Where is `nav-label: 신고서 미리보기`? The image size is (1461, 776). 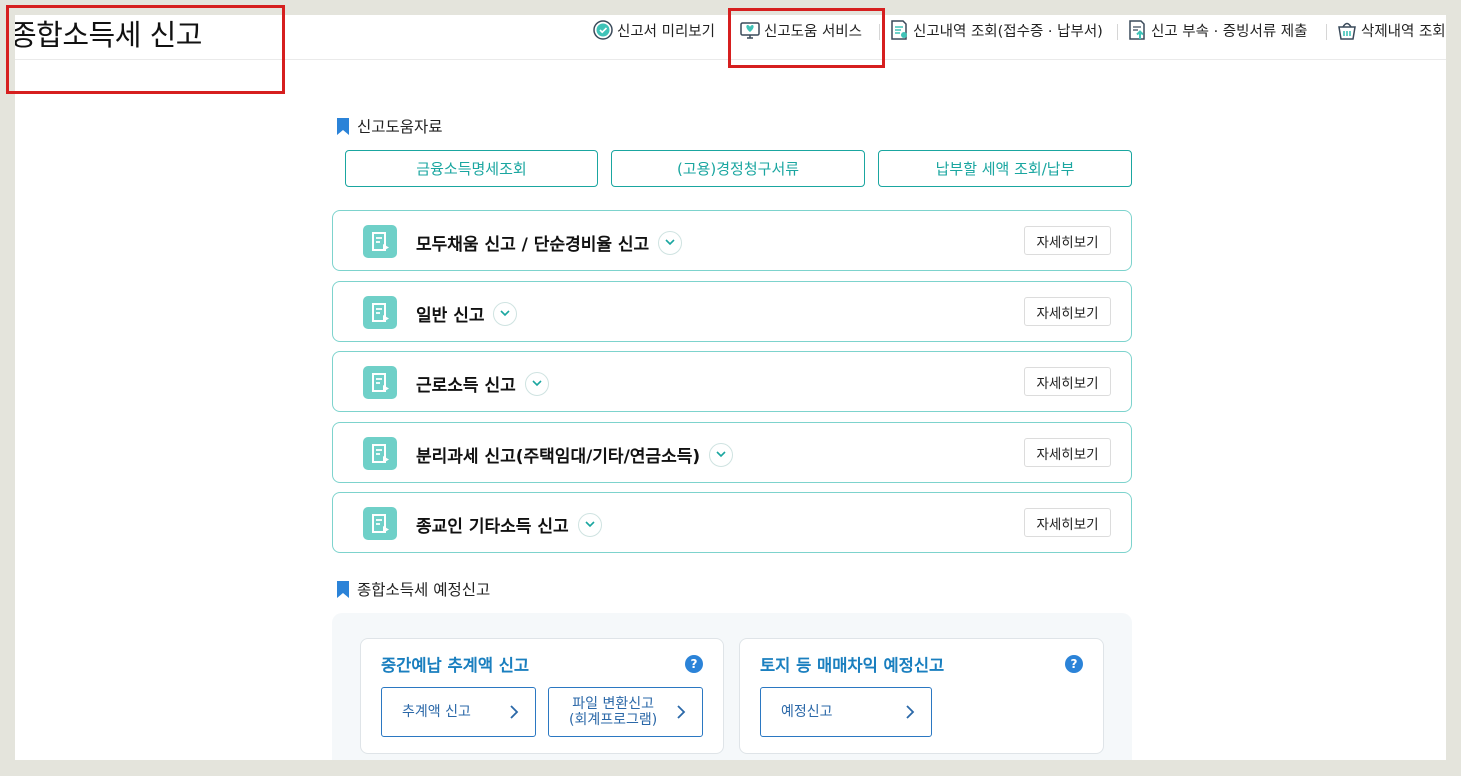 nav-label: 신고서 미리보기 is located at coordinates (666, 31).